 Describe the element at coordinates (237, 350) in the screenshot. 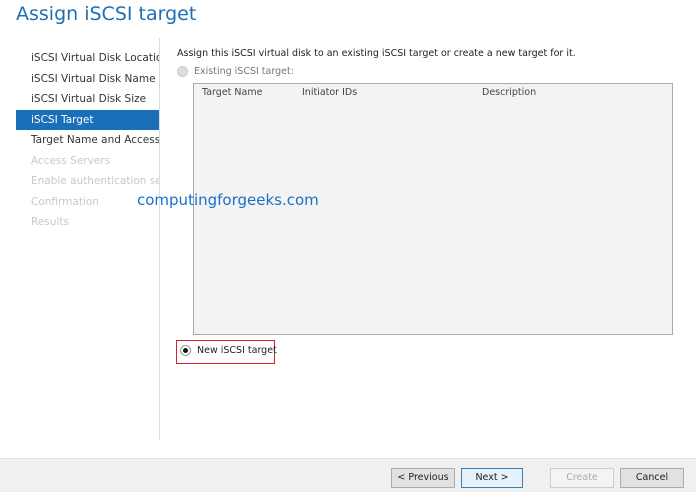

I see `new-target-label: New iSCSI target` at that location.